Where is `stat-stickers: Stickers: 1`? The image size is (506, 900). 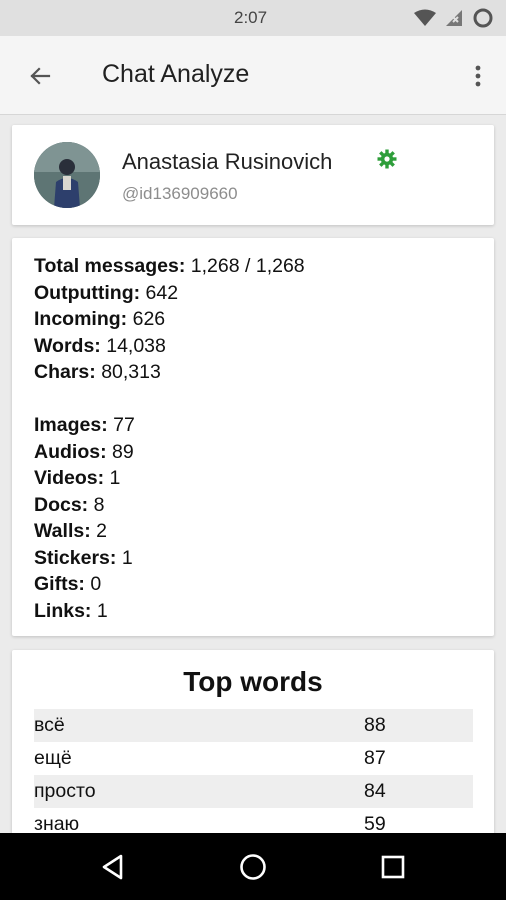 stat-stickers: Stickers: 1 is located at coordinates (169, 558).